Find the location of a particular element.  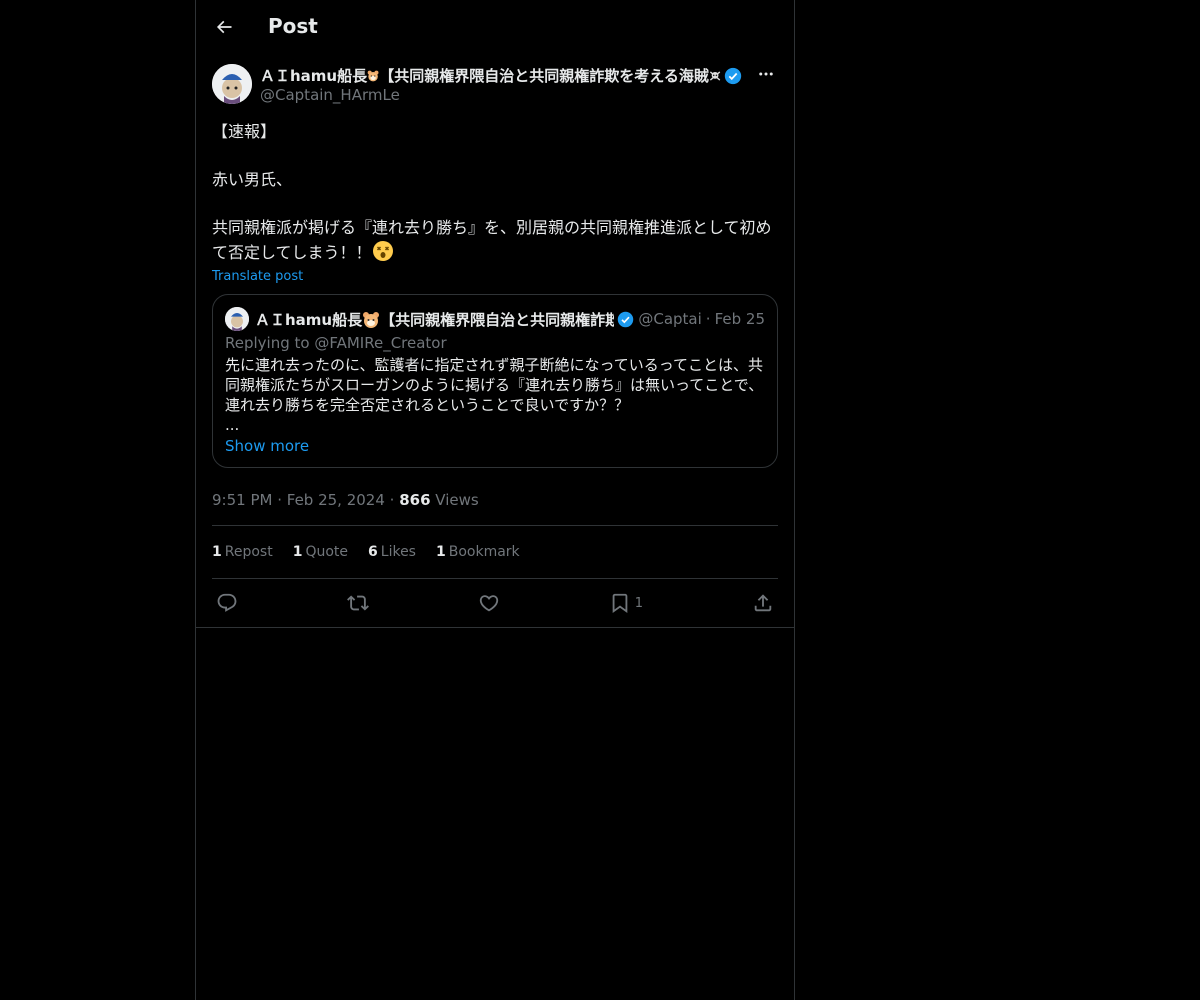

page-title: Post is located at coordinates (293, 26).